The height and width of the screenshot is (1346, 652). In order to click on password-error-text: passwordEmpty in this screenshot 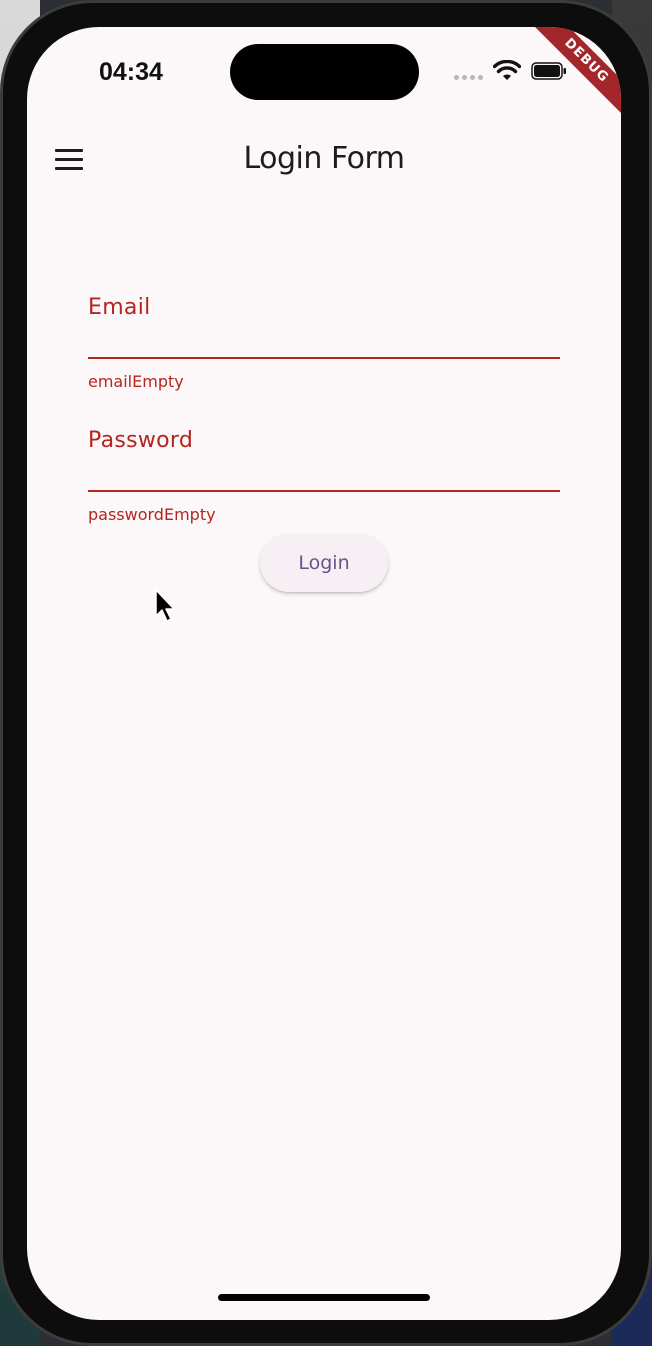, I will do `click(152, 514)`.